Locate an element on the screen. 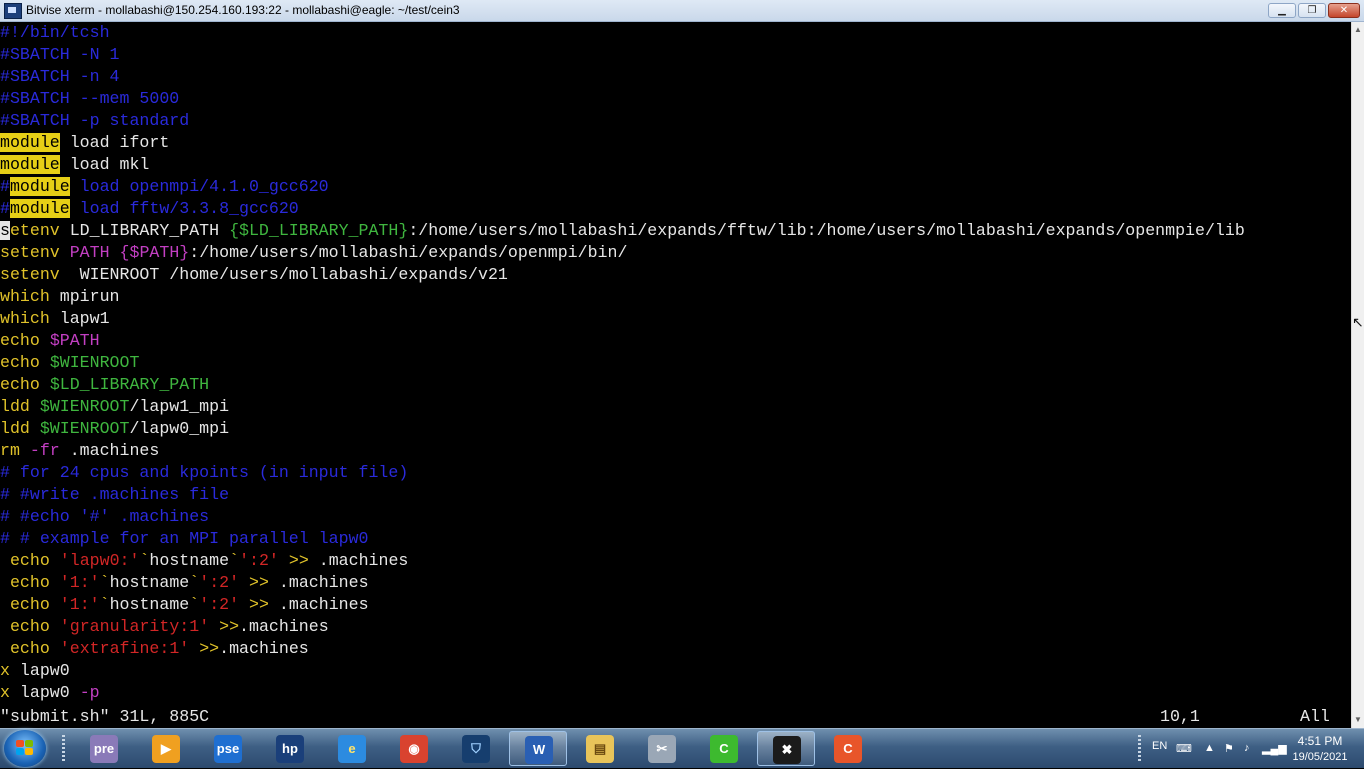 Image resolution: width=1364 pixels, height=769 pixels. code-line: #module load fftw/3.3.8_gcc620 is located at coordinates (149, 209).